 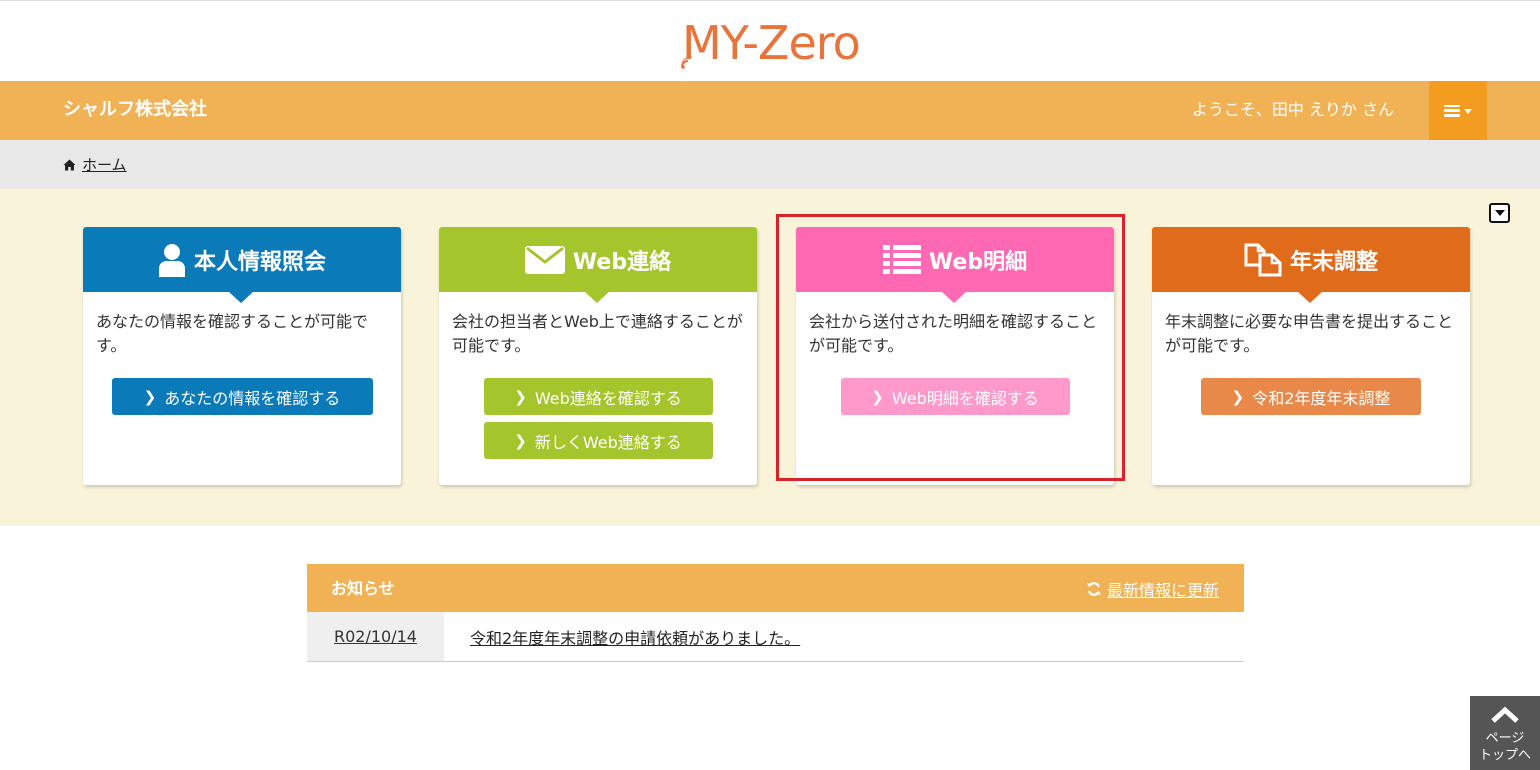 What do you see at coordinates (1452, 110) in the screenshot?
I see `hamburger-icon` at bounding box center [1452, 110].